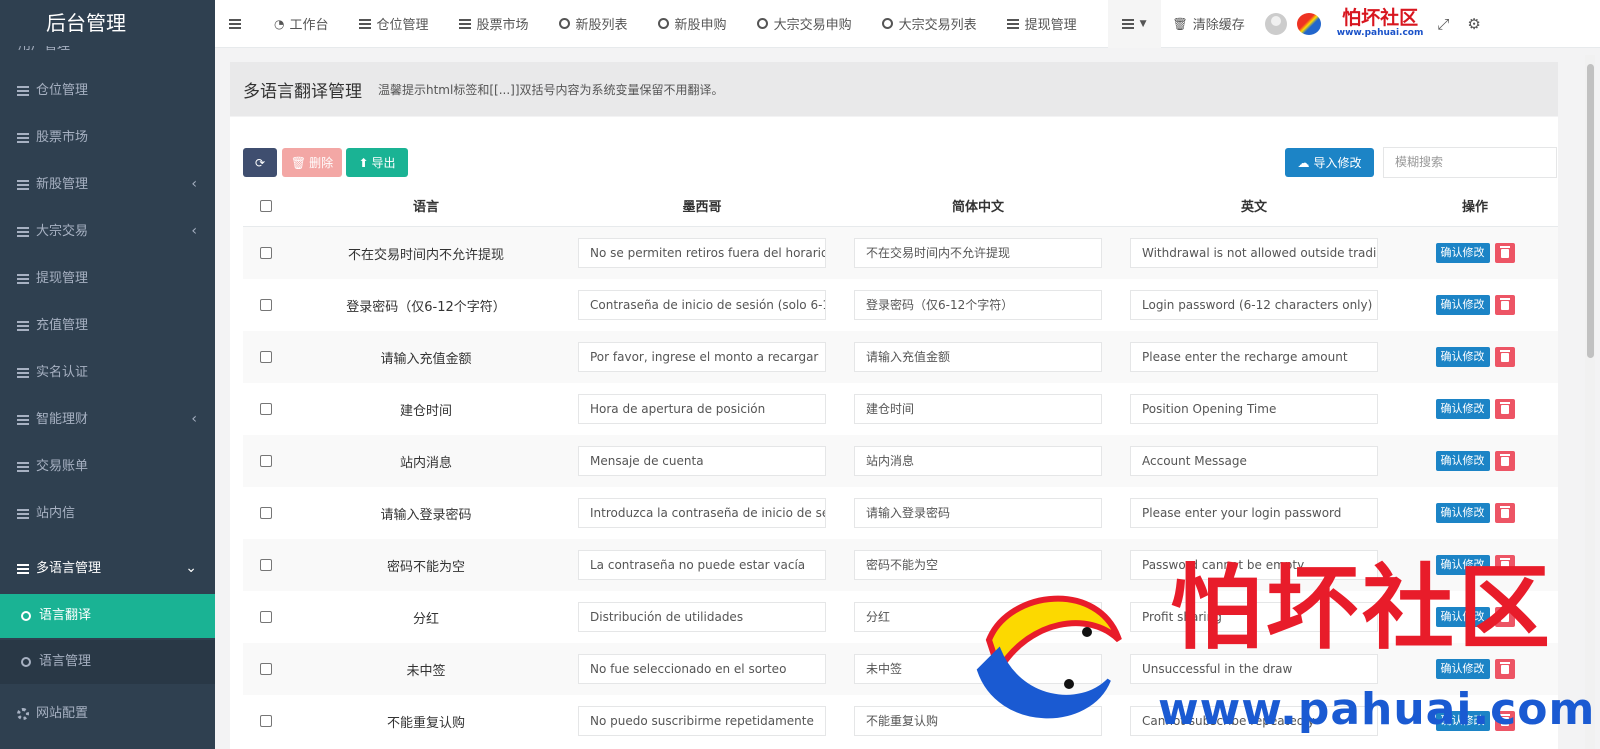  What do you see at coordinates (692, 24) in the screenshot?
I see `nav-ipo-subscribe: 新股申购` at bounding box center [692, 24].